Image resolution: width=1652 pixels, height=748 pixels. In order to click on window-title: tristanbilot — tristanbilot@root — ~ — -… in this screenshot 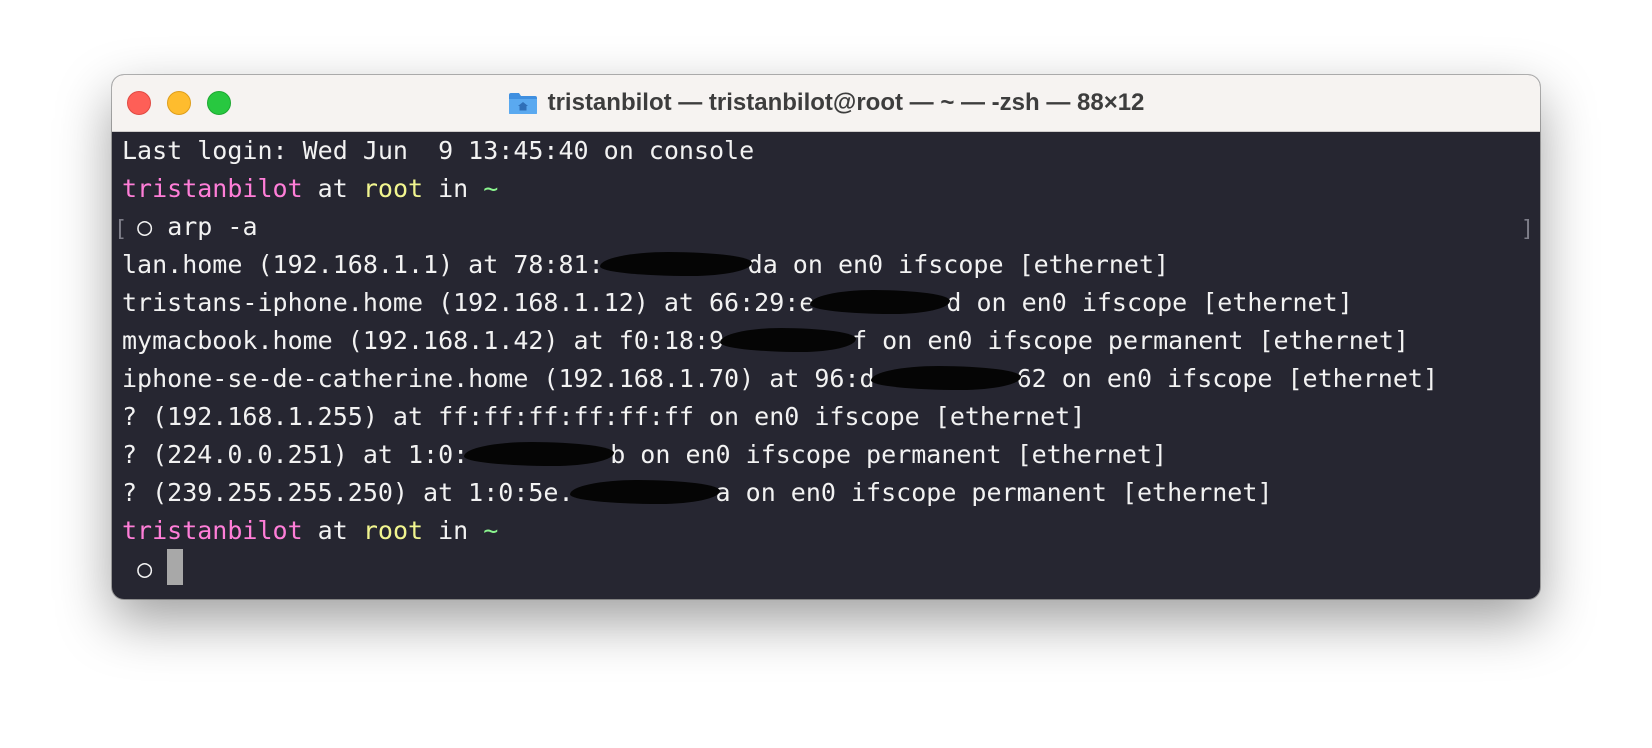, I will do `click(846, 102)`.